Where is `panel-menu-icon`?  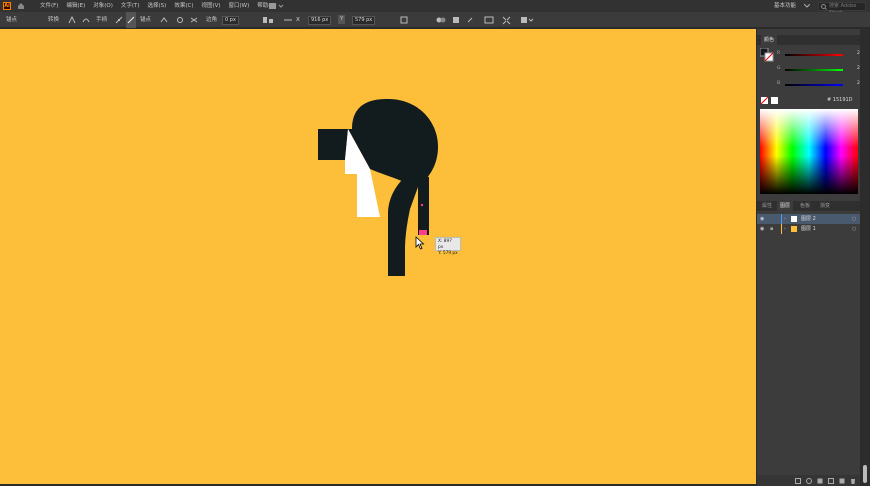
panel-menu-icon is located at coordinates (527, 20).